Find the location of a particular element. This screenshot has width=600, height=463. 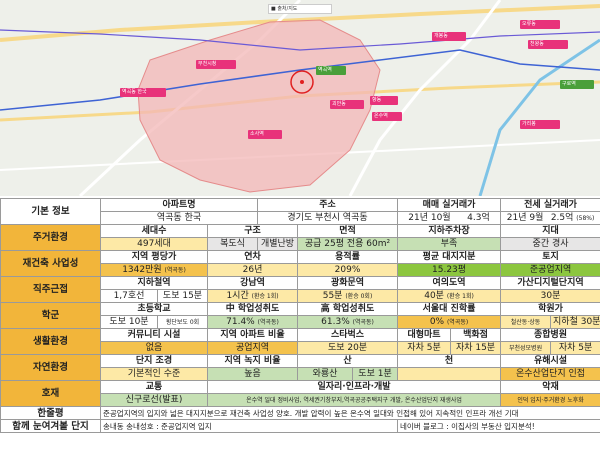

crosswalk: 횡단보도 0회 is located at coordinates (182, 322).